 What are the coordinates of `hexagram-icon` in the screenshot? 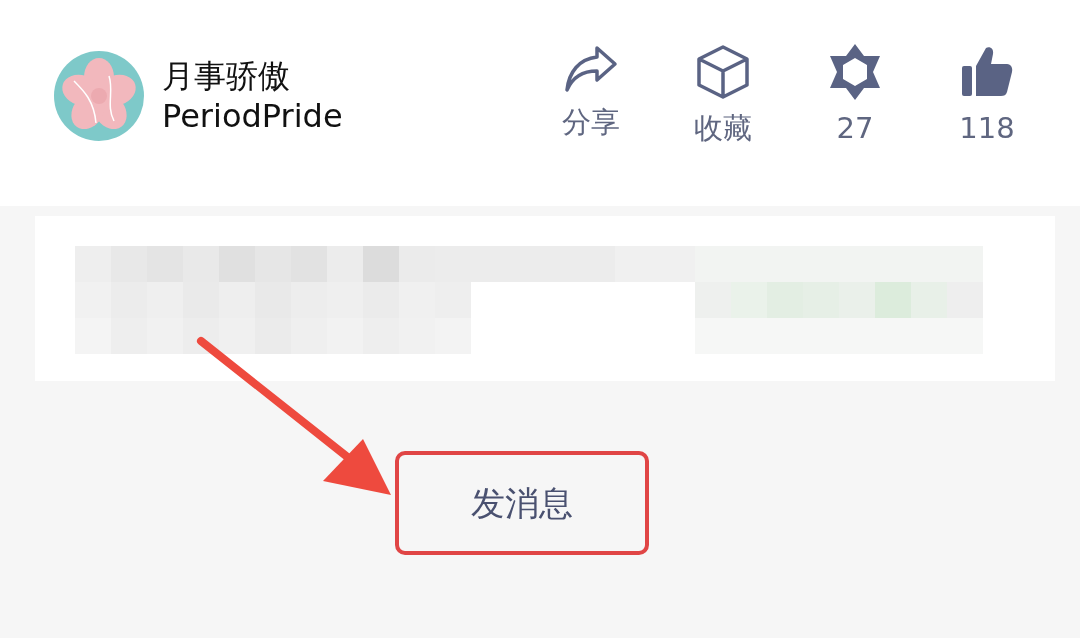 It's located at (855, 71).